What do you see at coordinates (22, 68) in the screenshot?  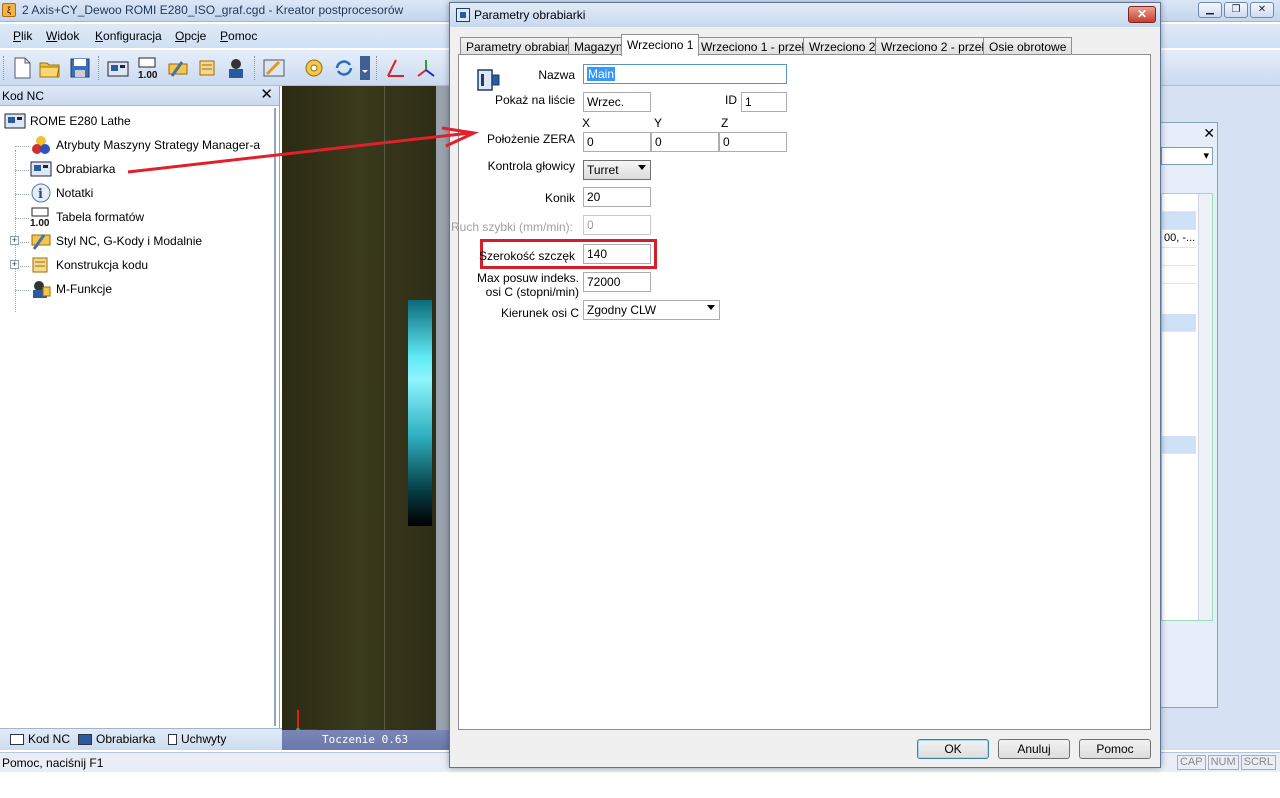 I see `new-file-icon` at bounding box center [22, 68].